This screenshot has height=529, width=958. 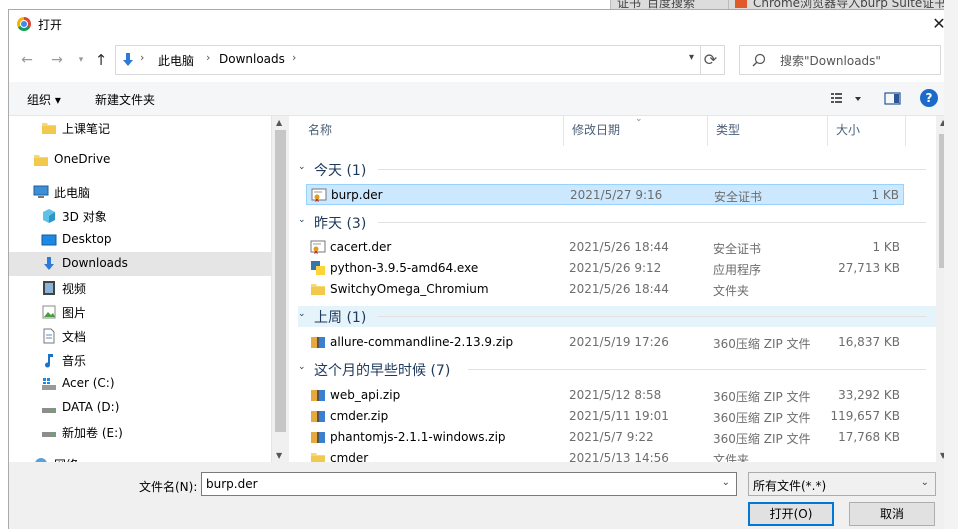 What do you see at coordinates (619, 416) in the screenshot?
I see `file-date: 2021/5/11 19:01` at bounding box center [619, 416].